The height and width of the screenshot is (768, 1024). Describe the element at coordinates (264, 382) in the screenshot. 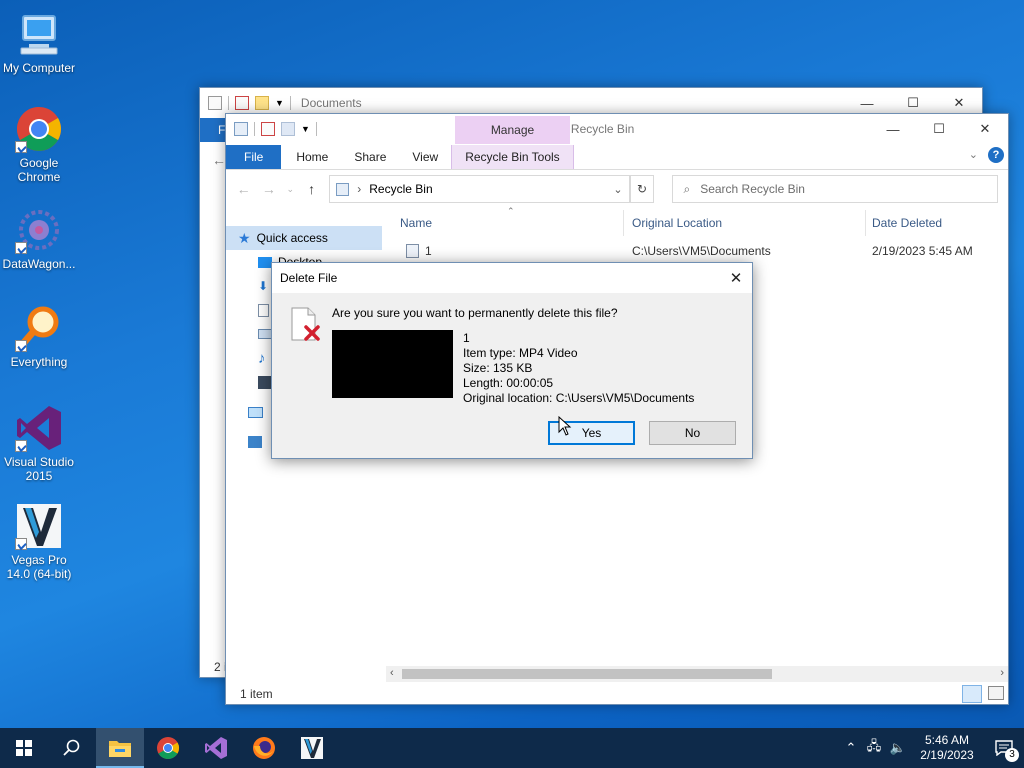

I see `video-film-icon` at that location.